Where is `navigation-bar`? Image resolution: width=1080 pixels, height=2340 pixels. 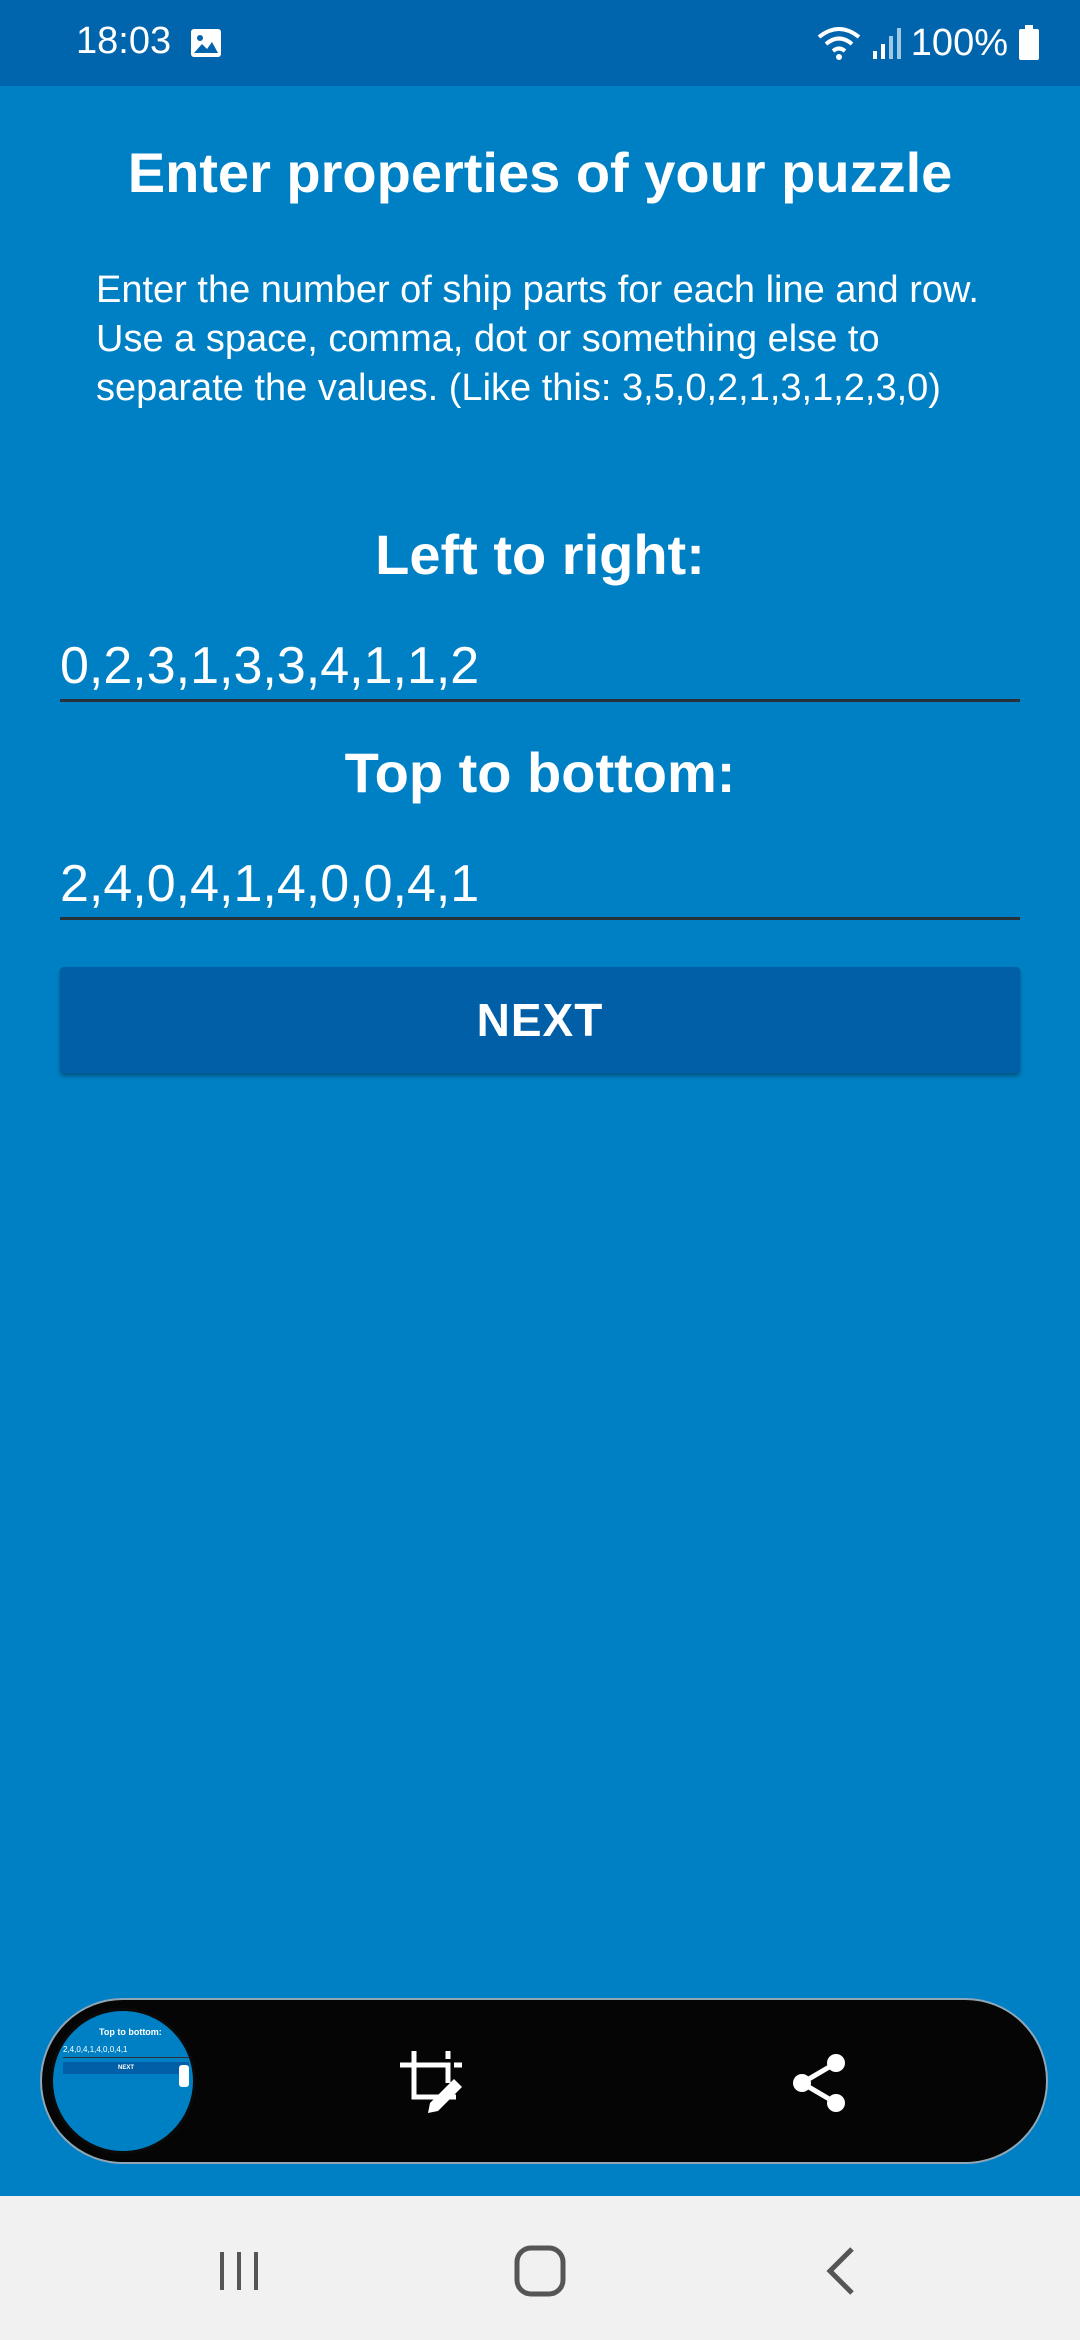
navigation-bar is located at coordinates (540, 2268).